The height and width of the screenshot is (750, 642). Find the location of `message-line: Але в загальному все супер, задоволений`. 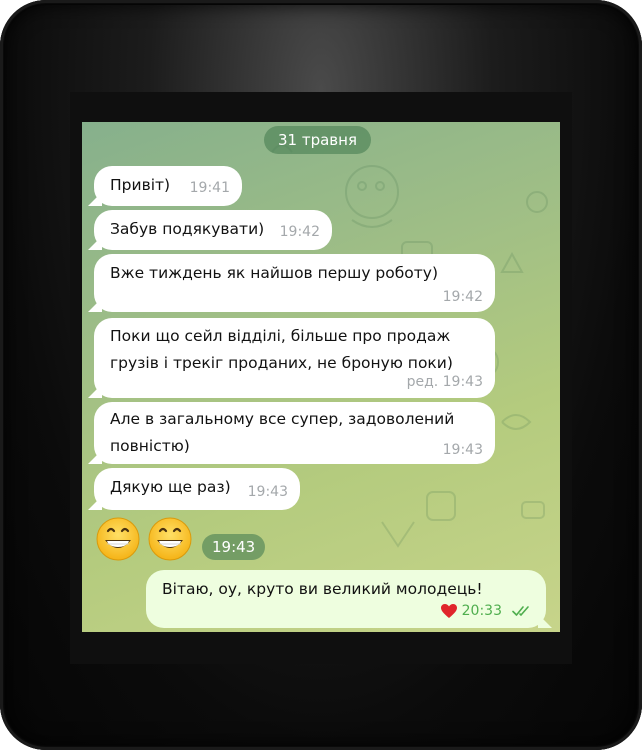

message-line: Але в загальному все супер, задоволений is located at coordinates (282, 419).